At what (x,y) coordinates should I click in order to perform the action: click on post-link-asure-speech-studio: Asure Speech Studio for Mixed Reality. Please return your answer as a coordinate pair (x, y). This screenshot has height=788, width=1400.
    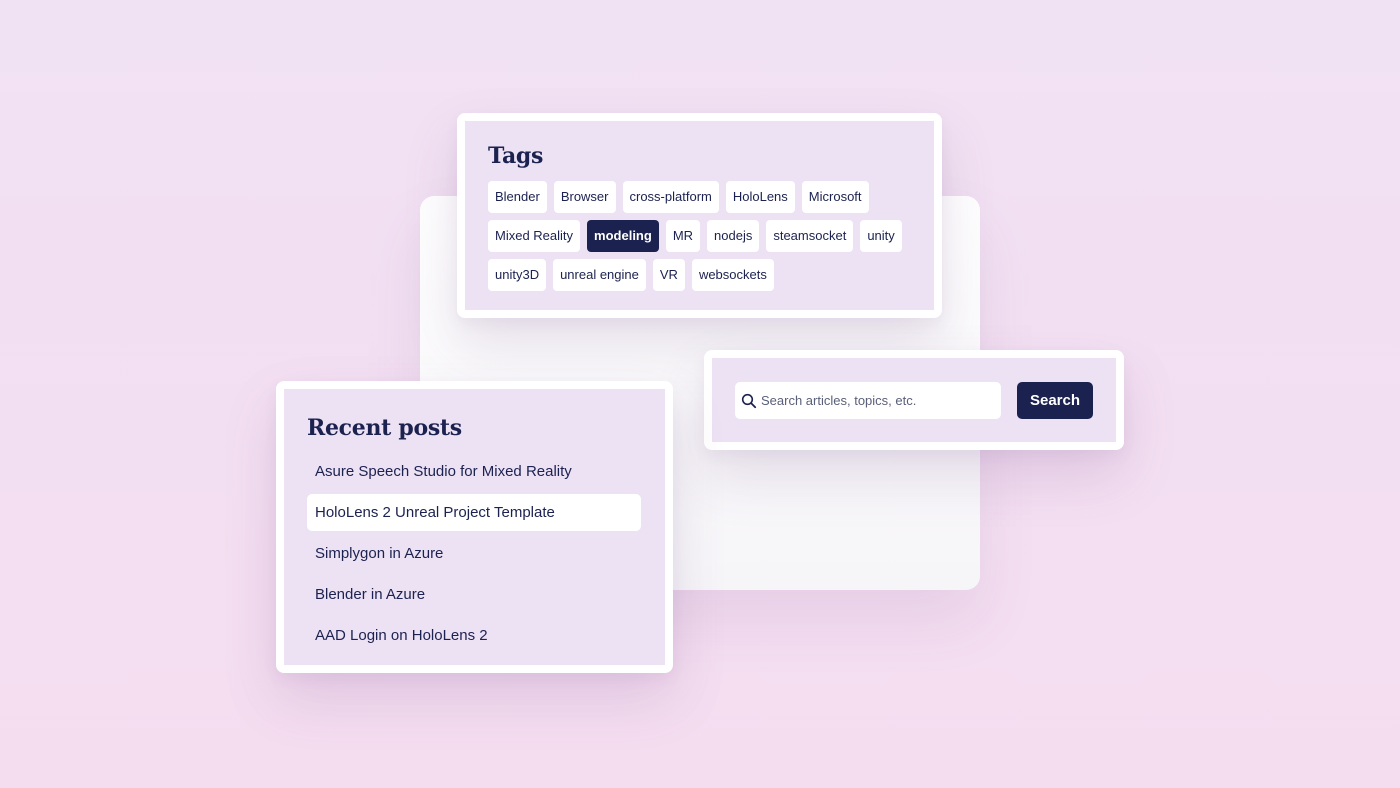
    Looking at the image, I should click on (474, 471).